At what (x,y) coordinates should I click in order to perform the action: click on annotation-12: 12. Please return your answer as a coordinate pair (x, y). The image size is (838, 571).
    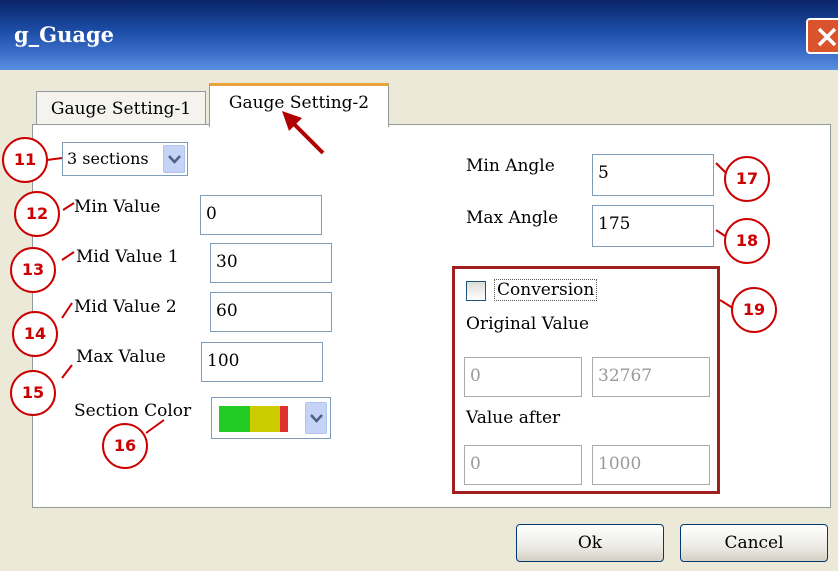
    Looking at the image, I should click on (37, 214).